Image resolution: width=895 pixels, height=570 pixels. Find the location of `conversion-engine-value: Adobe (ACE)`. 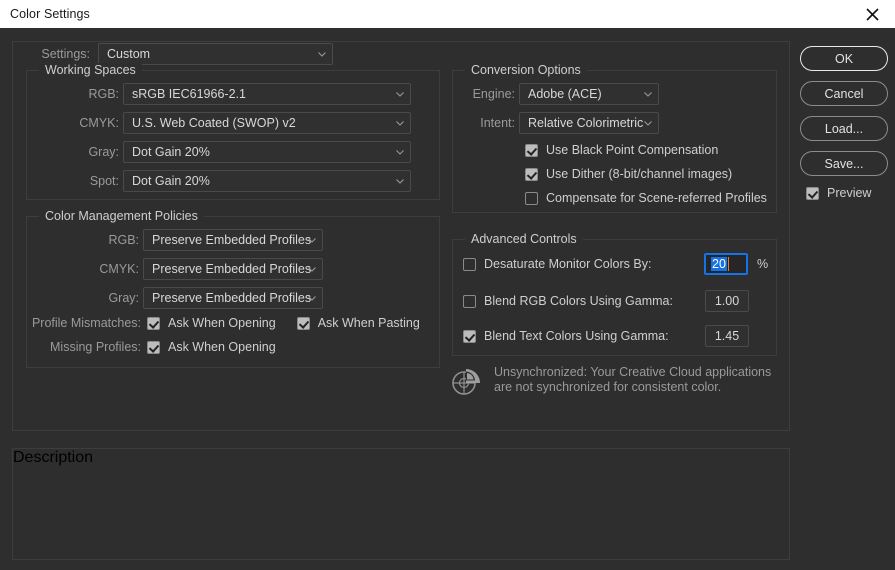

conversion-engine-value: Adobe (ACE) is located at coordinates (565, 94).